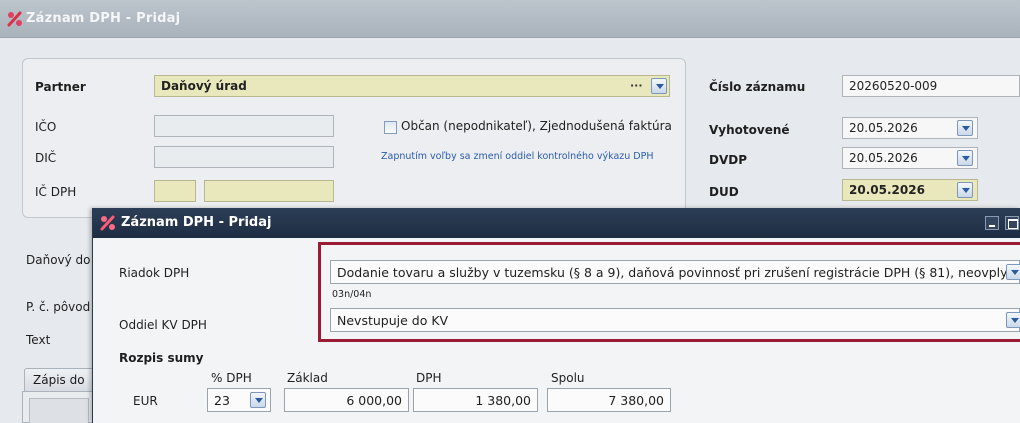 This screenshot has width=1020, height=423. Describe the element at coordinates (412, 86) in the screenshot. I see `partner-field: Daňový úrad` at that location.